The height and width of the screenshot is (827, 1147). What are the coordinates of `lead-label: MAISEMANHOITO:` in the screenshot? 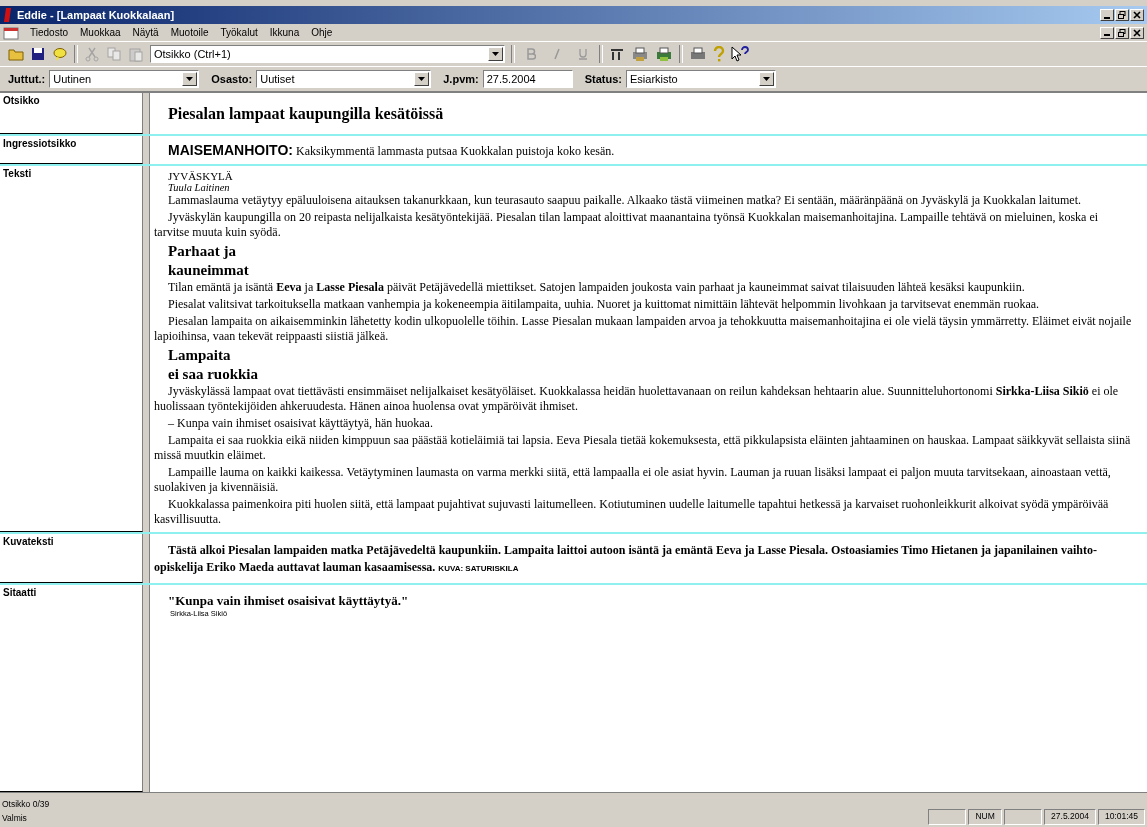 It's located at (230, 150).